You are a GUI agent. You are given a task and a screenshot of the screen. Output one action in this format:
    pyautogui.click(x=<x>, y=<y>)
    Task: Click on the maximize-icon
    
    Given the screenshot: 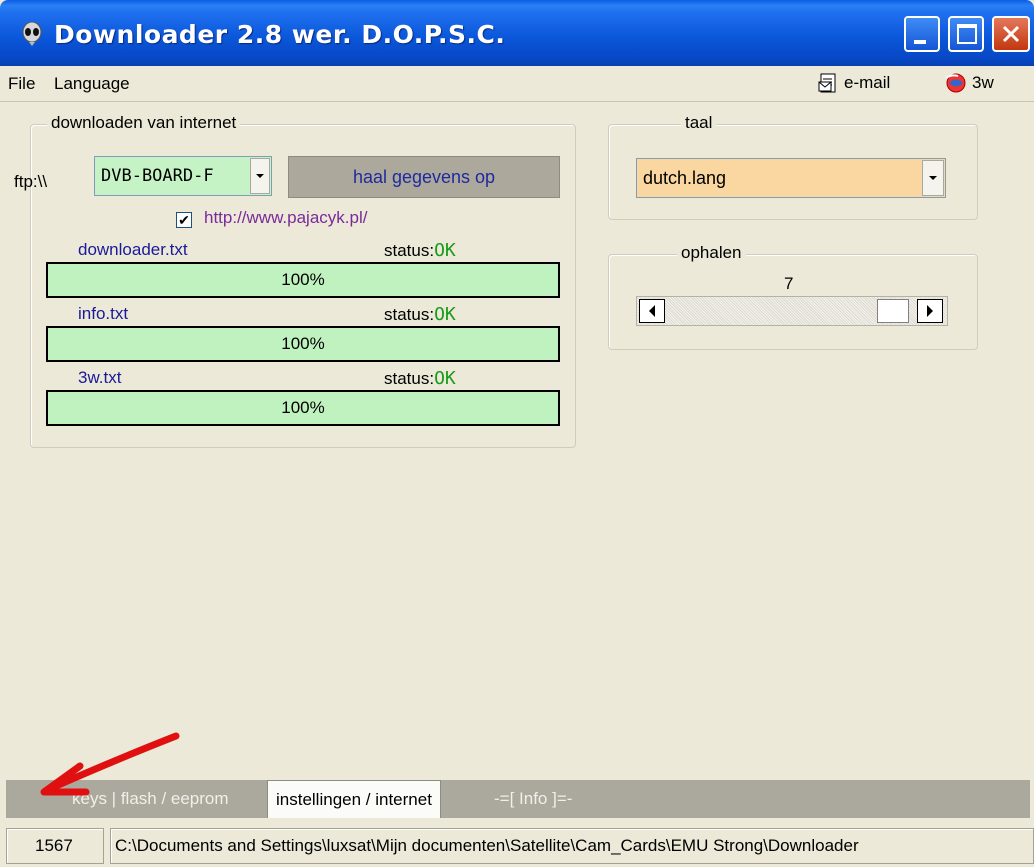 What is the action you would take?
    pyautogui.click(x=967, y=34)
    